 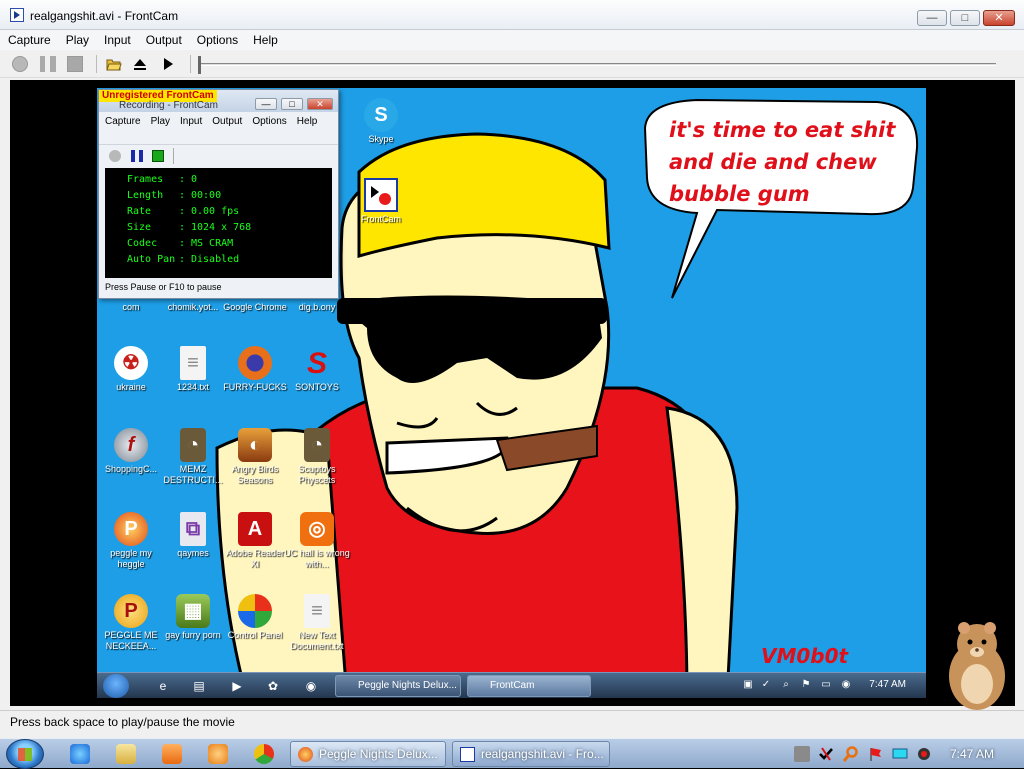 I want to click on play-icon, so click(x=168, y=64).